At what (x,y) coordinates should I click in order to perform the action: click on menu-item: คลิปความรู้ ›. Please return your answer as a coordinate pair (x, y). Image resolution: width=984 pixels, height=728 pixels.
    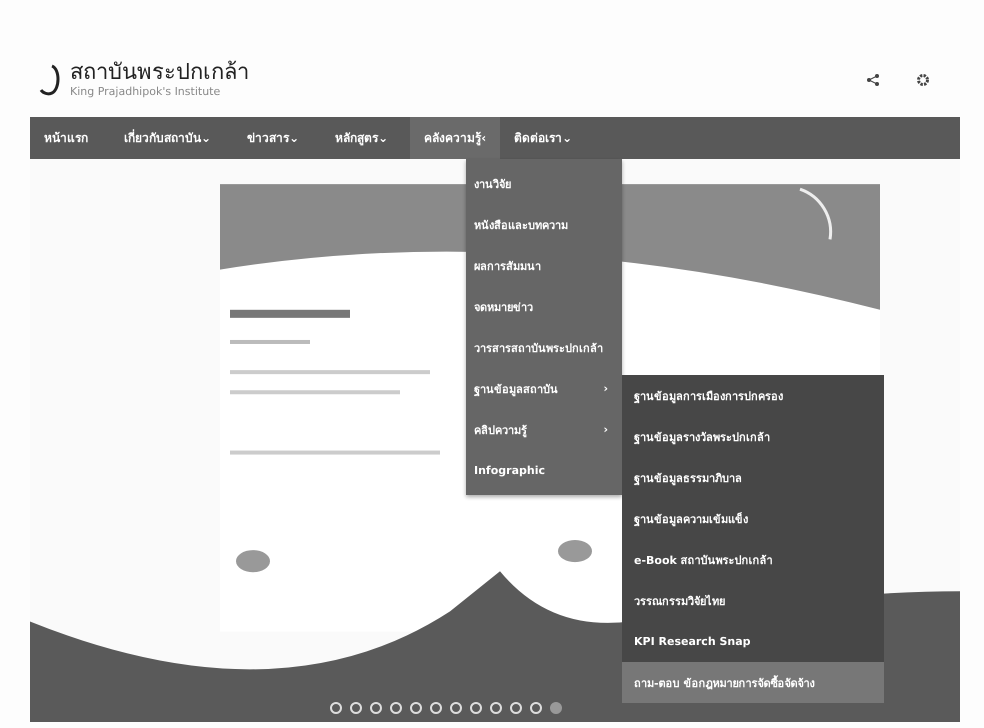
    Looking at the image, I should click on (544, 429).